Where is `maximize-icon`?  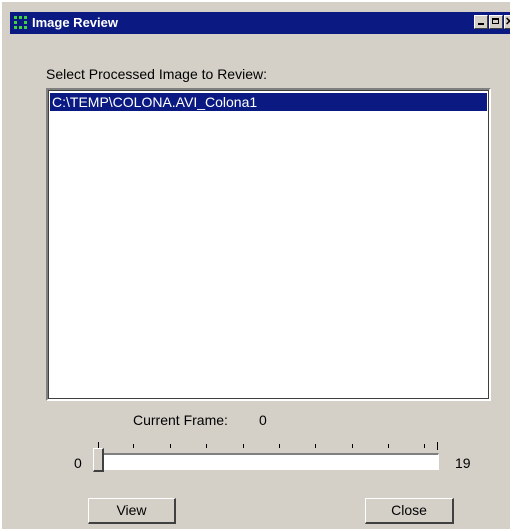 maximize-icon is located at coordinates (495, 21).